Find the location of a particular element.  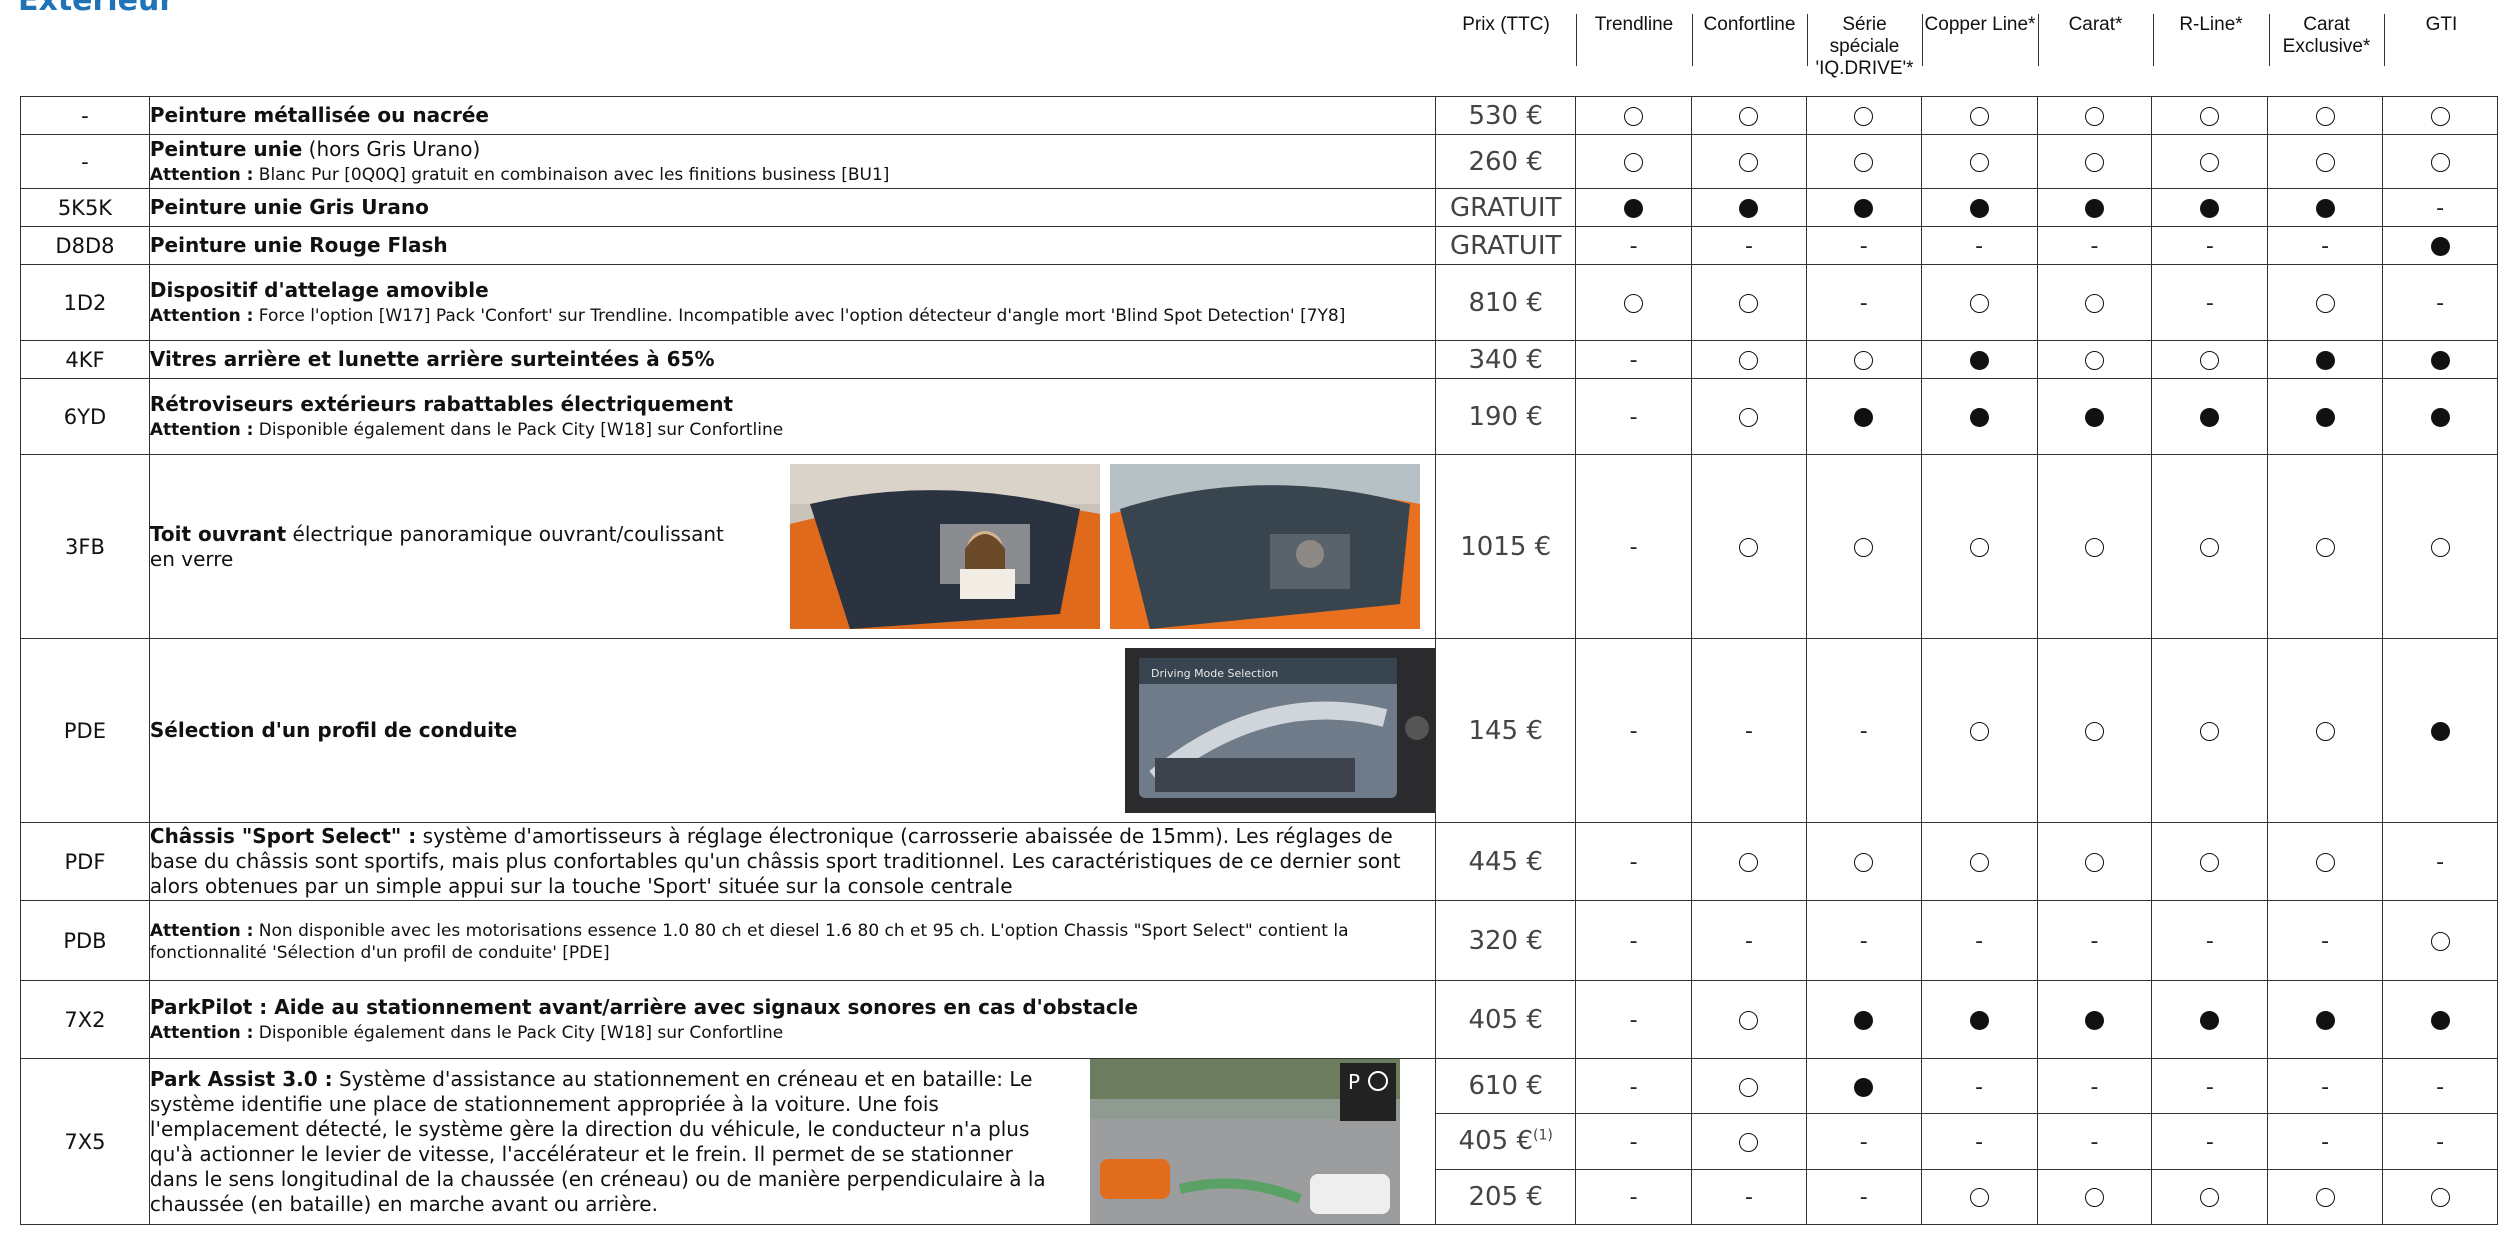

option-price: 145 € is located at coordinates (1506, 730).